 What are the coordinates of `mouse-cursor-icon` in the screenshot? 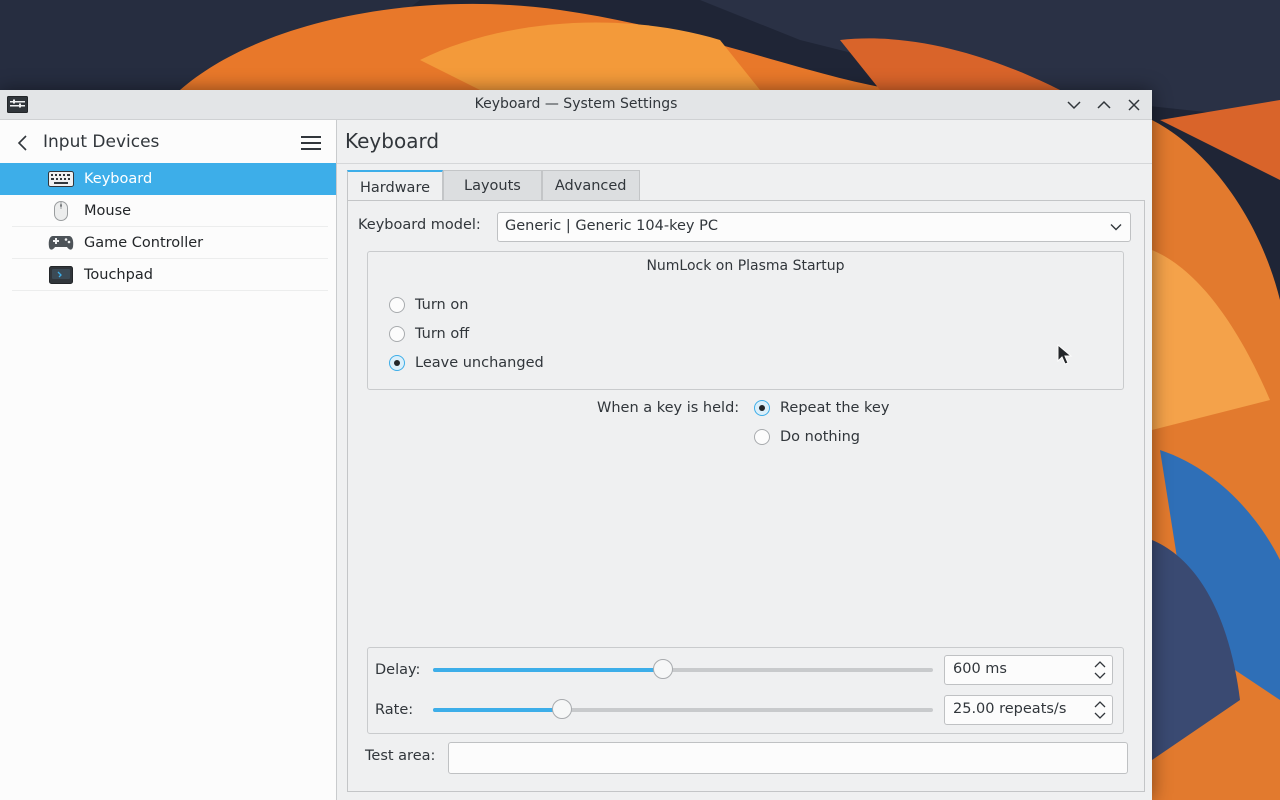 It's located at (1065, 354).